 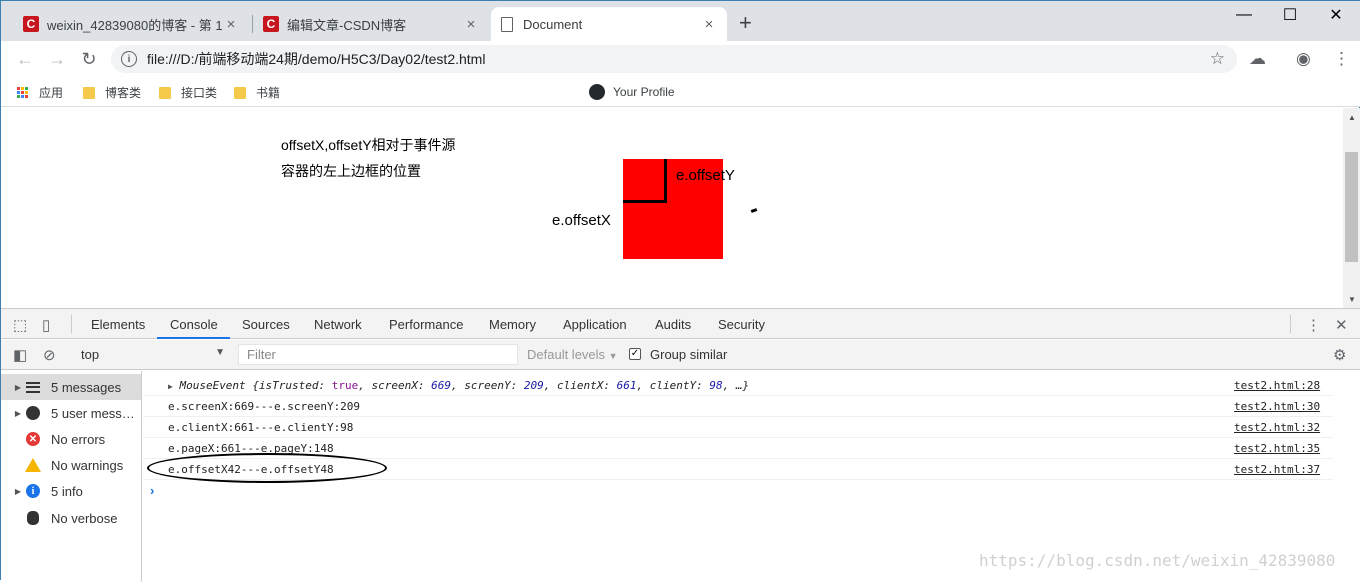 What do you see at coordinates (378, 354) in the screenshot?
I see `filter-input: Filter` at bounding box center [378, 354].